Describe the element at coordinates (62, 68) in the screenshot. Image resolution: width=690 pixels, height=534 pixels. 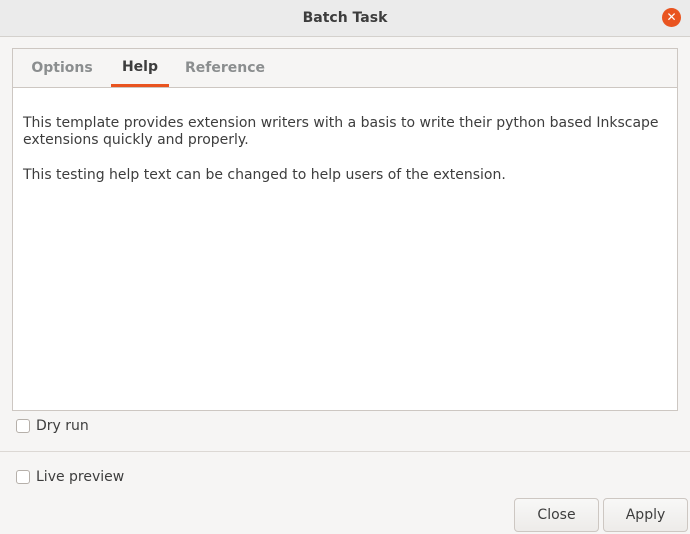
I see `tab-options: Options` at that location.